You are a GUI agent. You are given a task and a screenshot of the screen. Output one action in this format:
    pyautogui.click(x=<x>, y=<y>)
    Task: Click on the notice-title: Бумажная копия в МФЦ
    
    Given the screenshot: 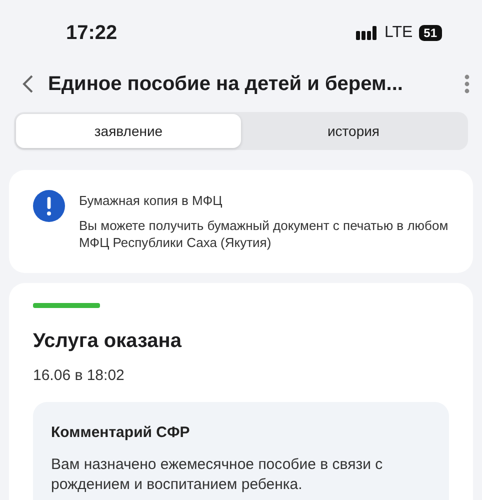 What is the action you would take?
    pyautogui.click(x=151, y=200)
    